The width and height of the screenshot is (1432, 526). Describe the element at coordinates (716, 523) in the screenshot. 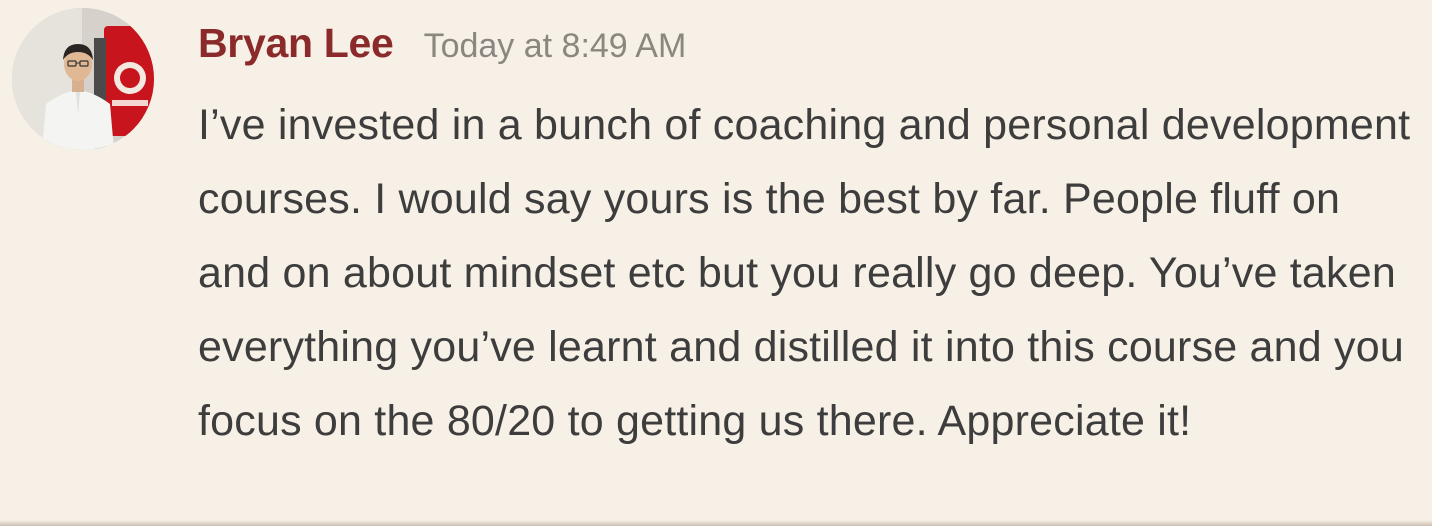

I see `divider` at that location.